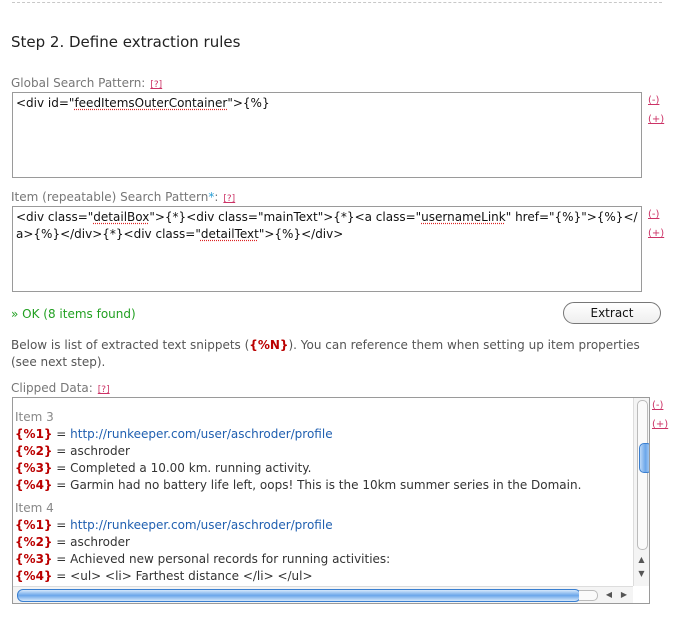 This screenshot has height=639, width=680. Describe the element at coordinates (299, 595) in the screenshot. I see `horizontal-scroll-thumb` at that location.